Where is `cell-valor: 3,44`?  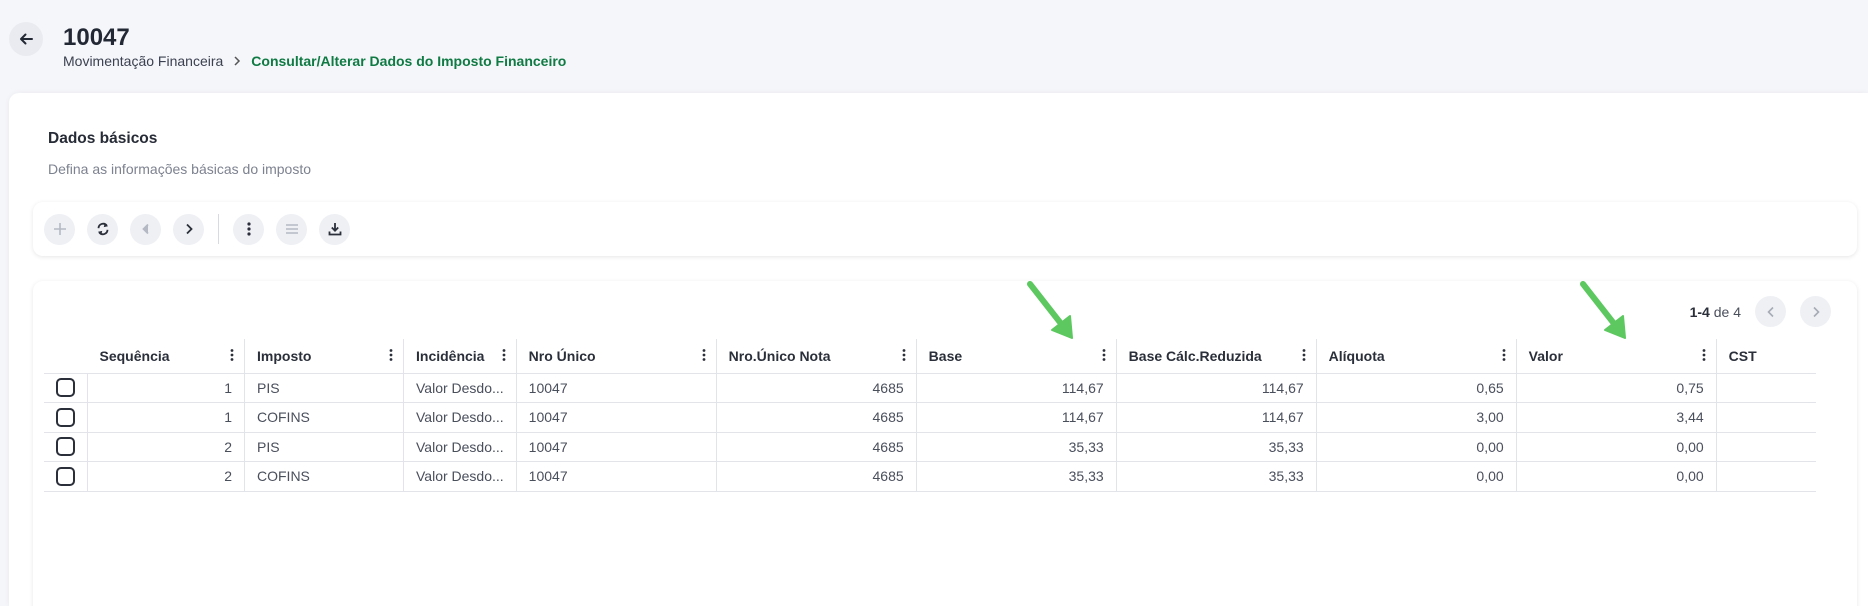
cell-valor: 3,44 is located at coordinates (1616, 417).